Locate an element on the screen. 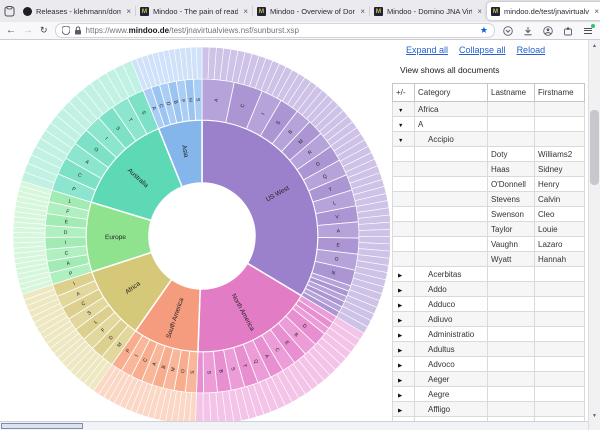 Image resolution: width=600 pixels, height=435 pixels. table-row: Swenson Cleo is located at coordinates (488, 214).